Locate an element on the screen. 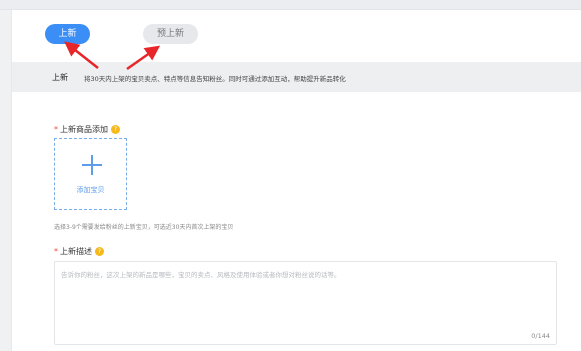 The height and width of the screenshot is (351, 581). tab-bar: 上新 预上新 is located at coordinates (296, 32).